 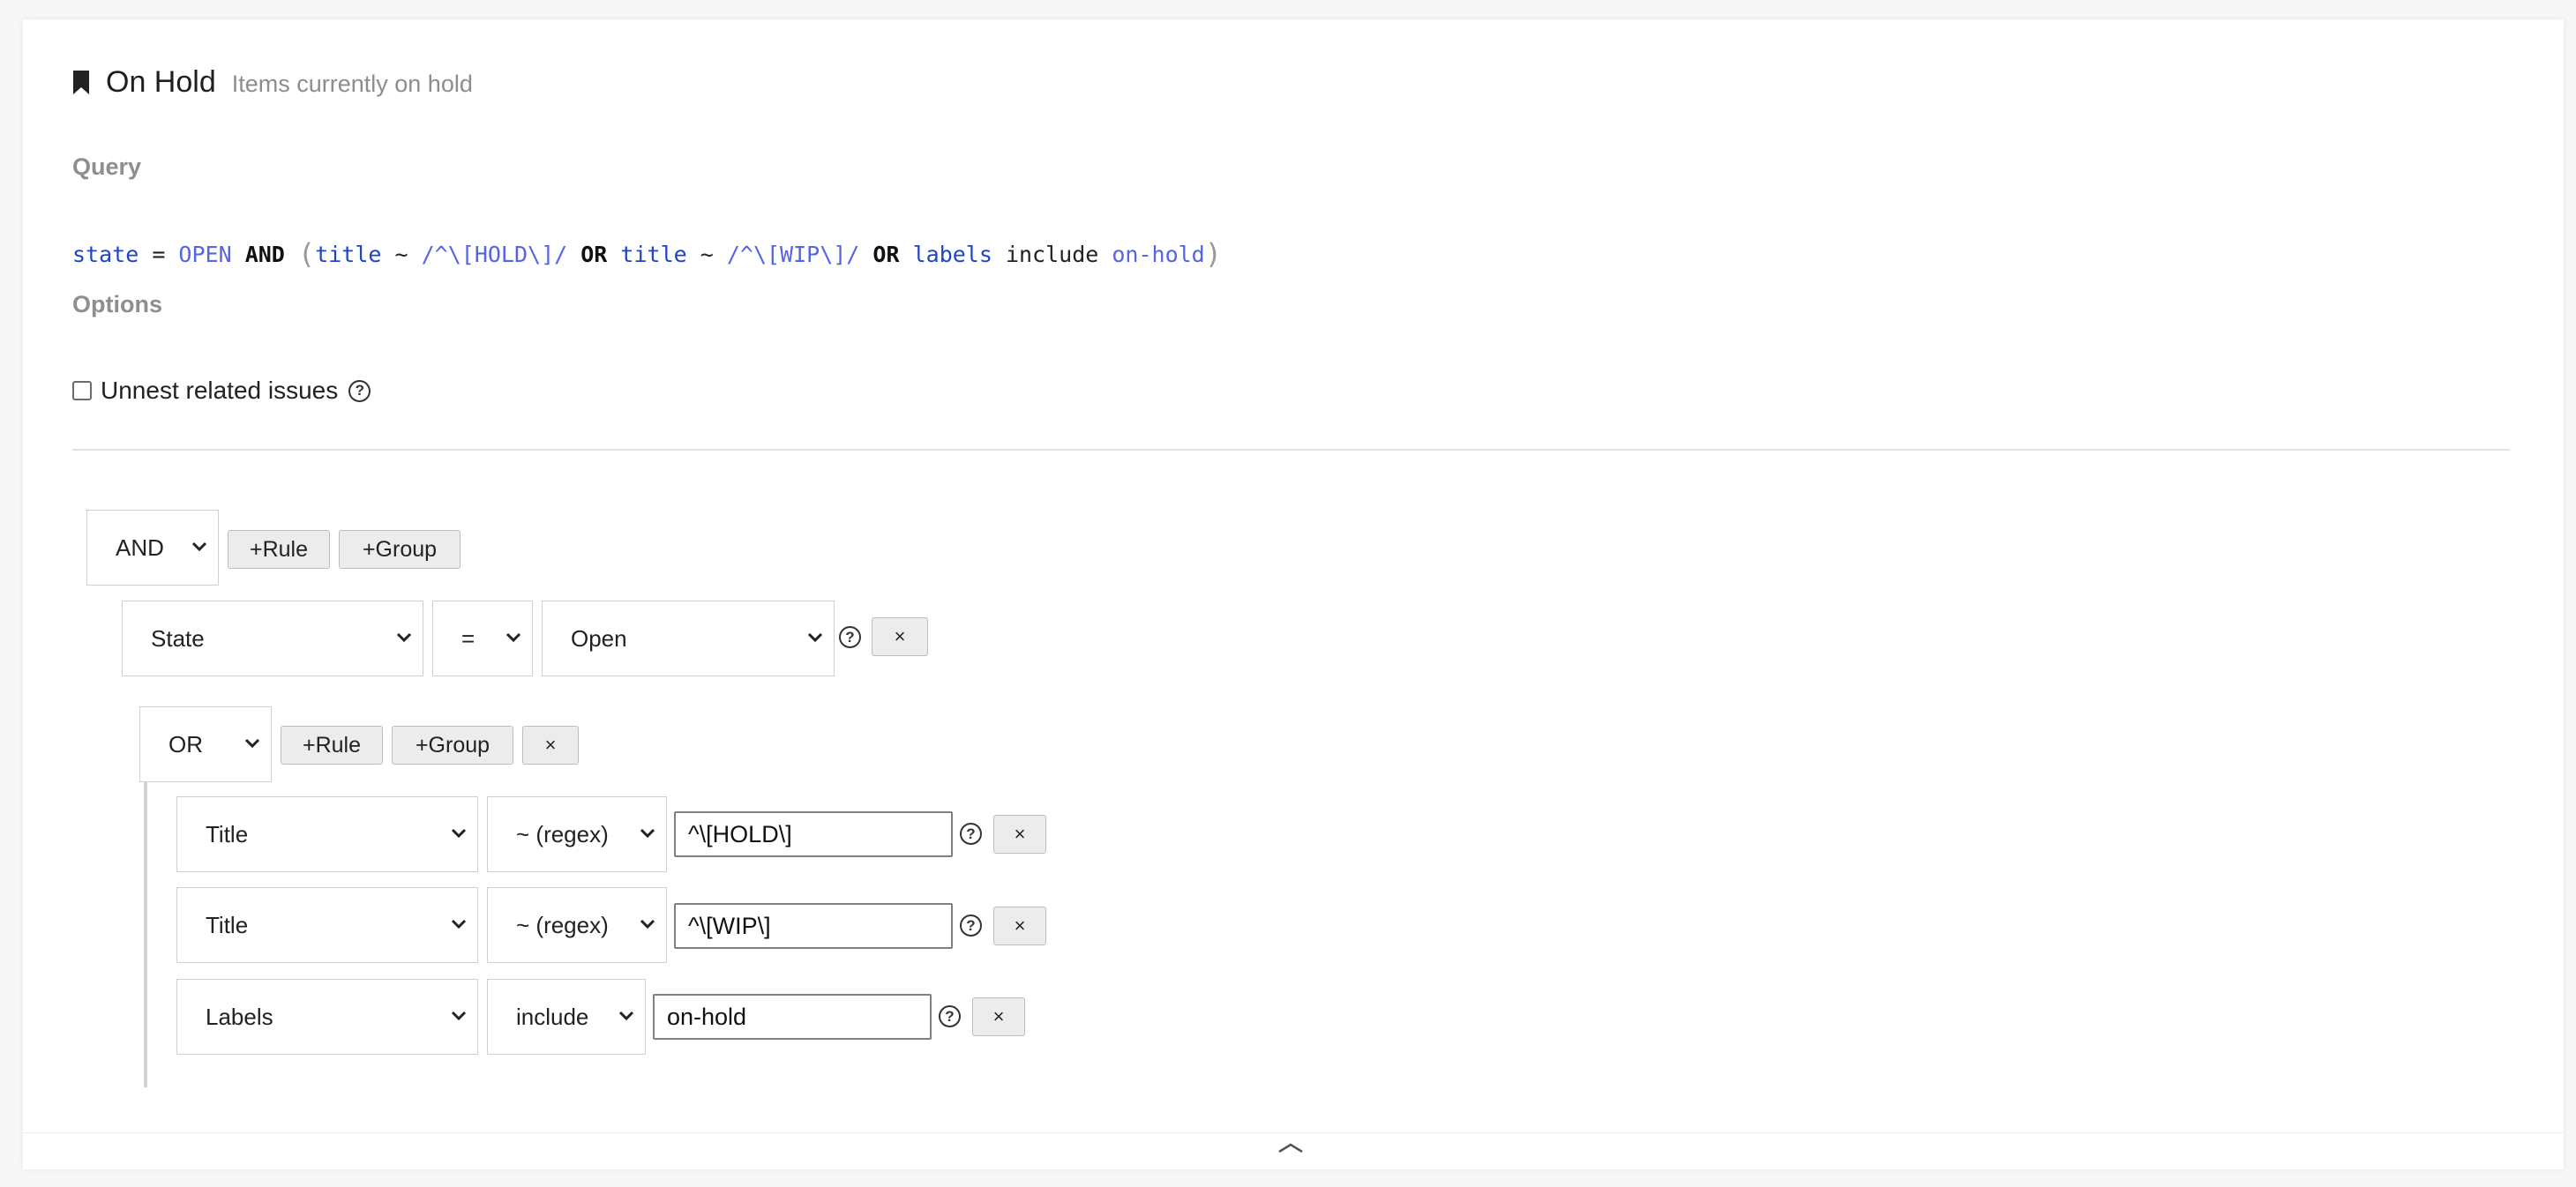 I want to click on root-combinator-select: AND, so click(x=153, y=548).